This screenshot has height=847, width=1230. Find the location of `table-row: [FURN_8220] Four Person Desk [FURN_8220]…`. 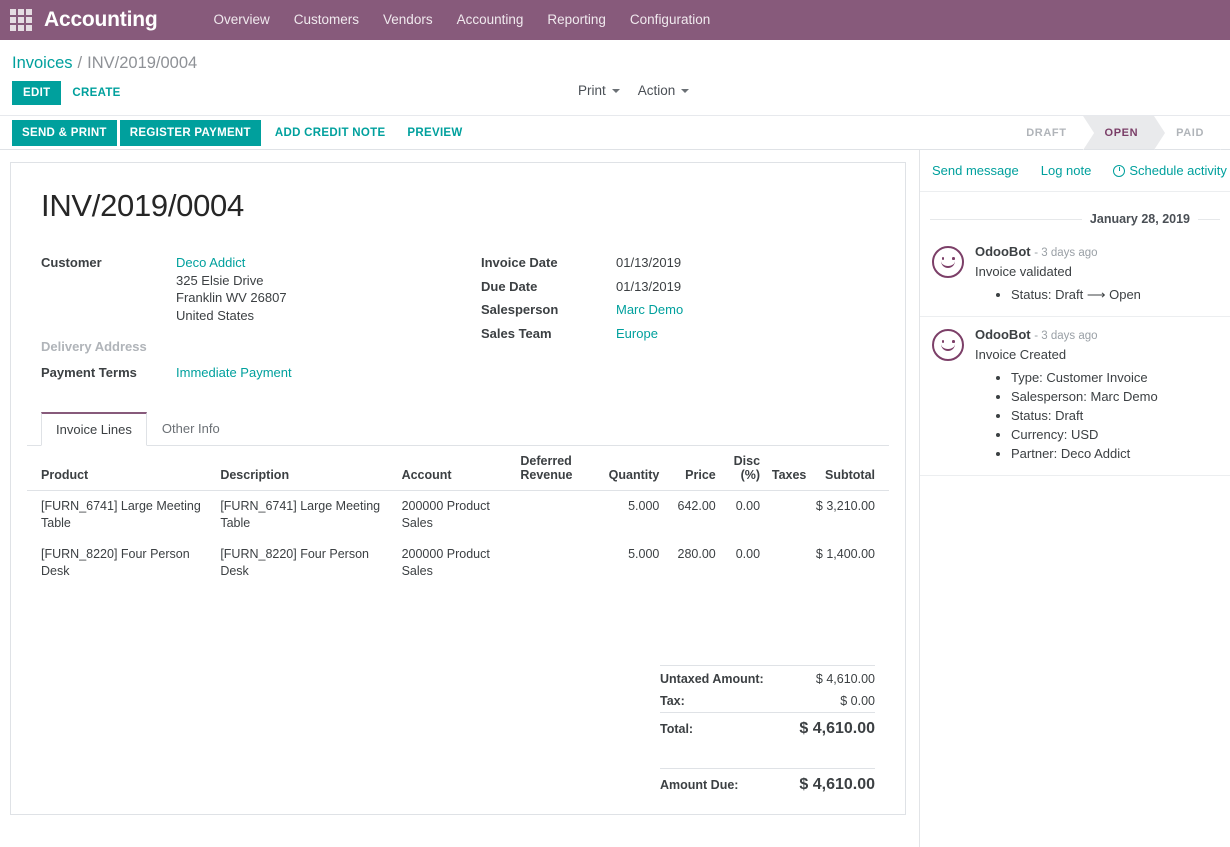

table-row: [FURN_8220] Four Person Desk [FURN_8220]… is located at coordinates (458, 563).